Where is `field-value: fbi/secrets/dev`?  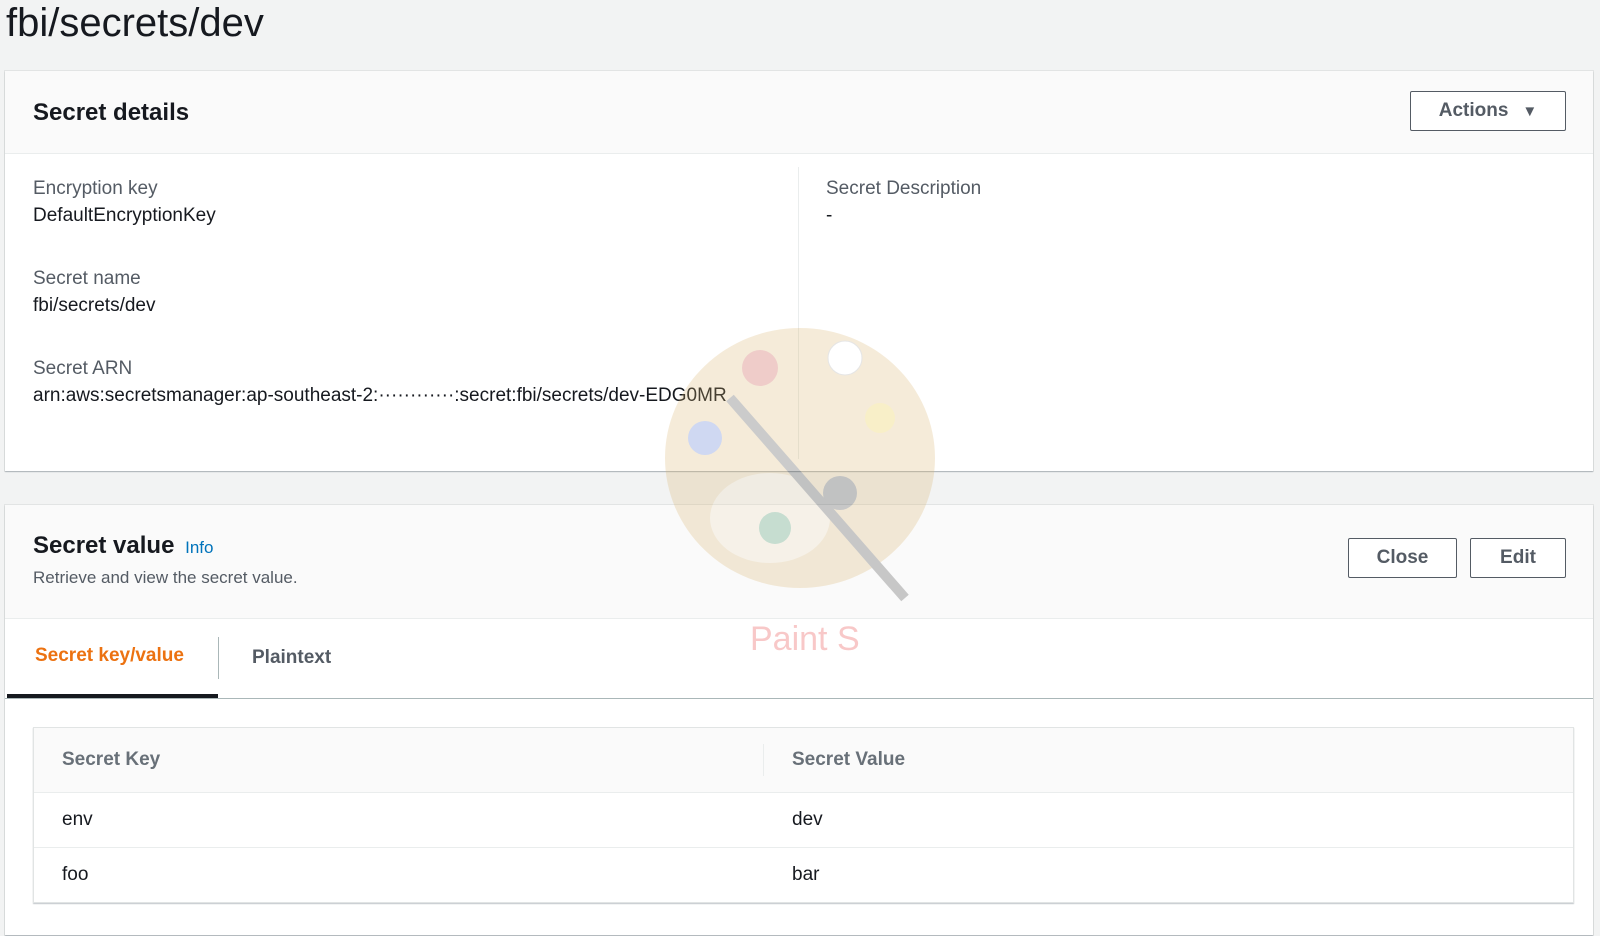
field-value: fbi/secrets/dev is located at coordinates (94, 305).